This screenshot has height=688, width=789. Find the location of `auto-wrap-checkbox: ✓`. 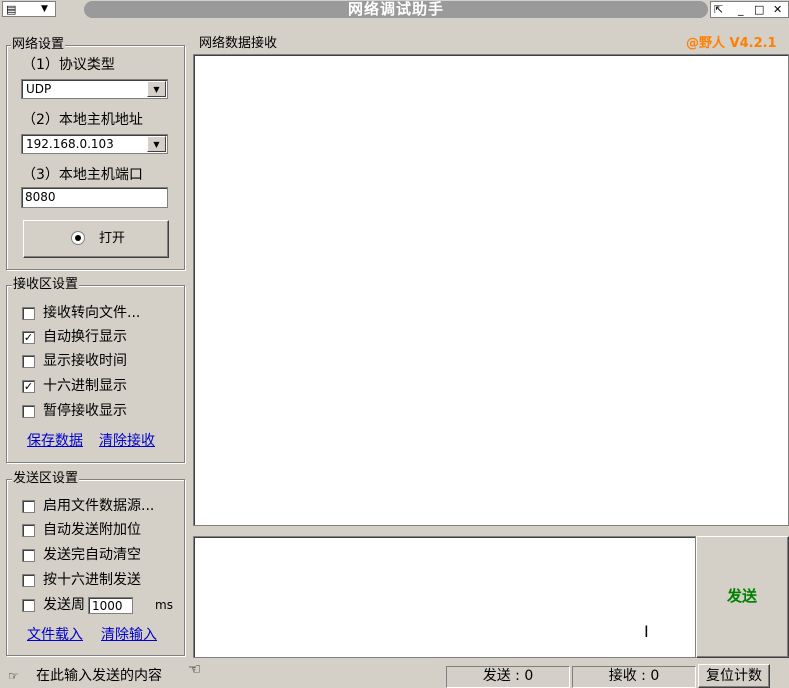

auto-wrap-checkbox: ✓ is located at coordinates (28, 337).